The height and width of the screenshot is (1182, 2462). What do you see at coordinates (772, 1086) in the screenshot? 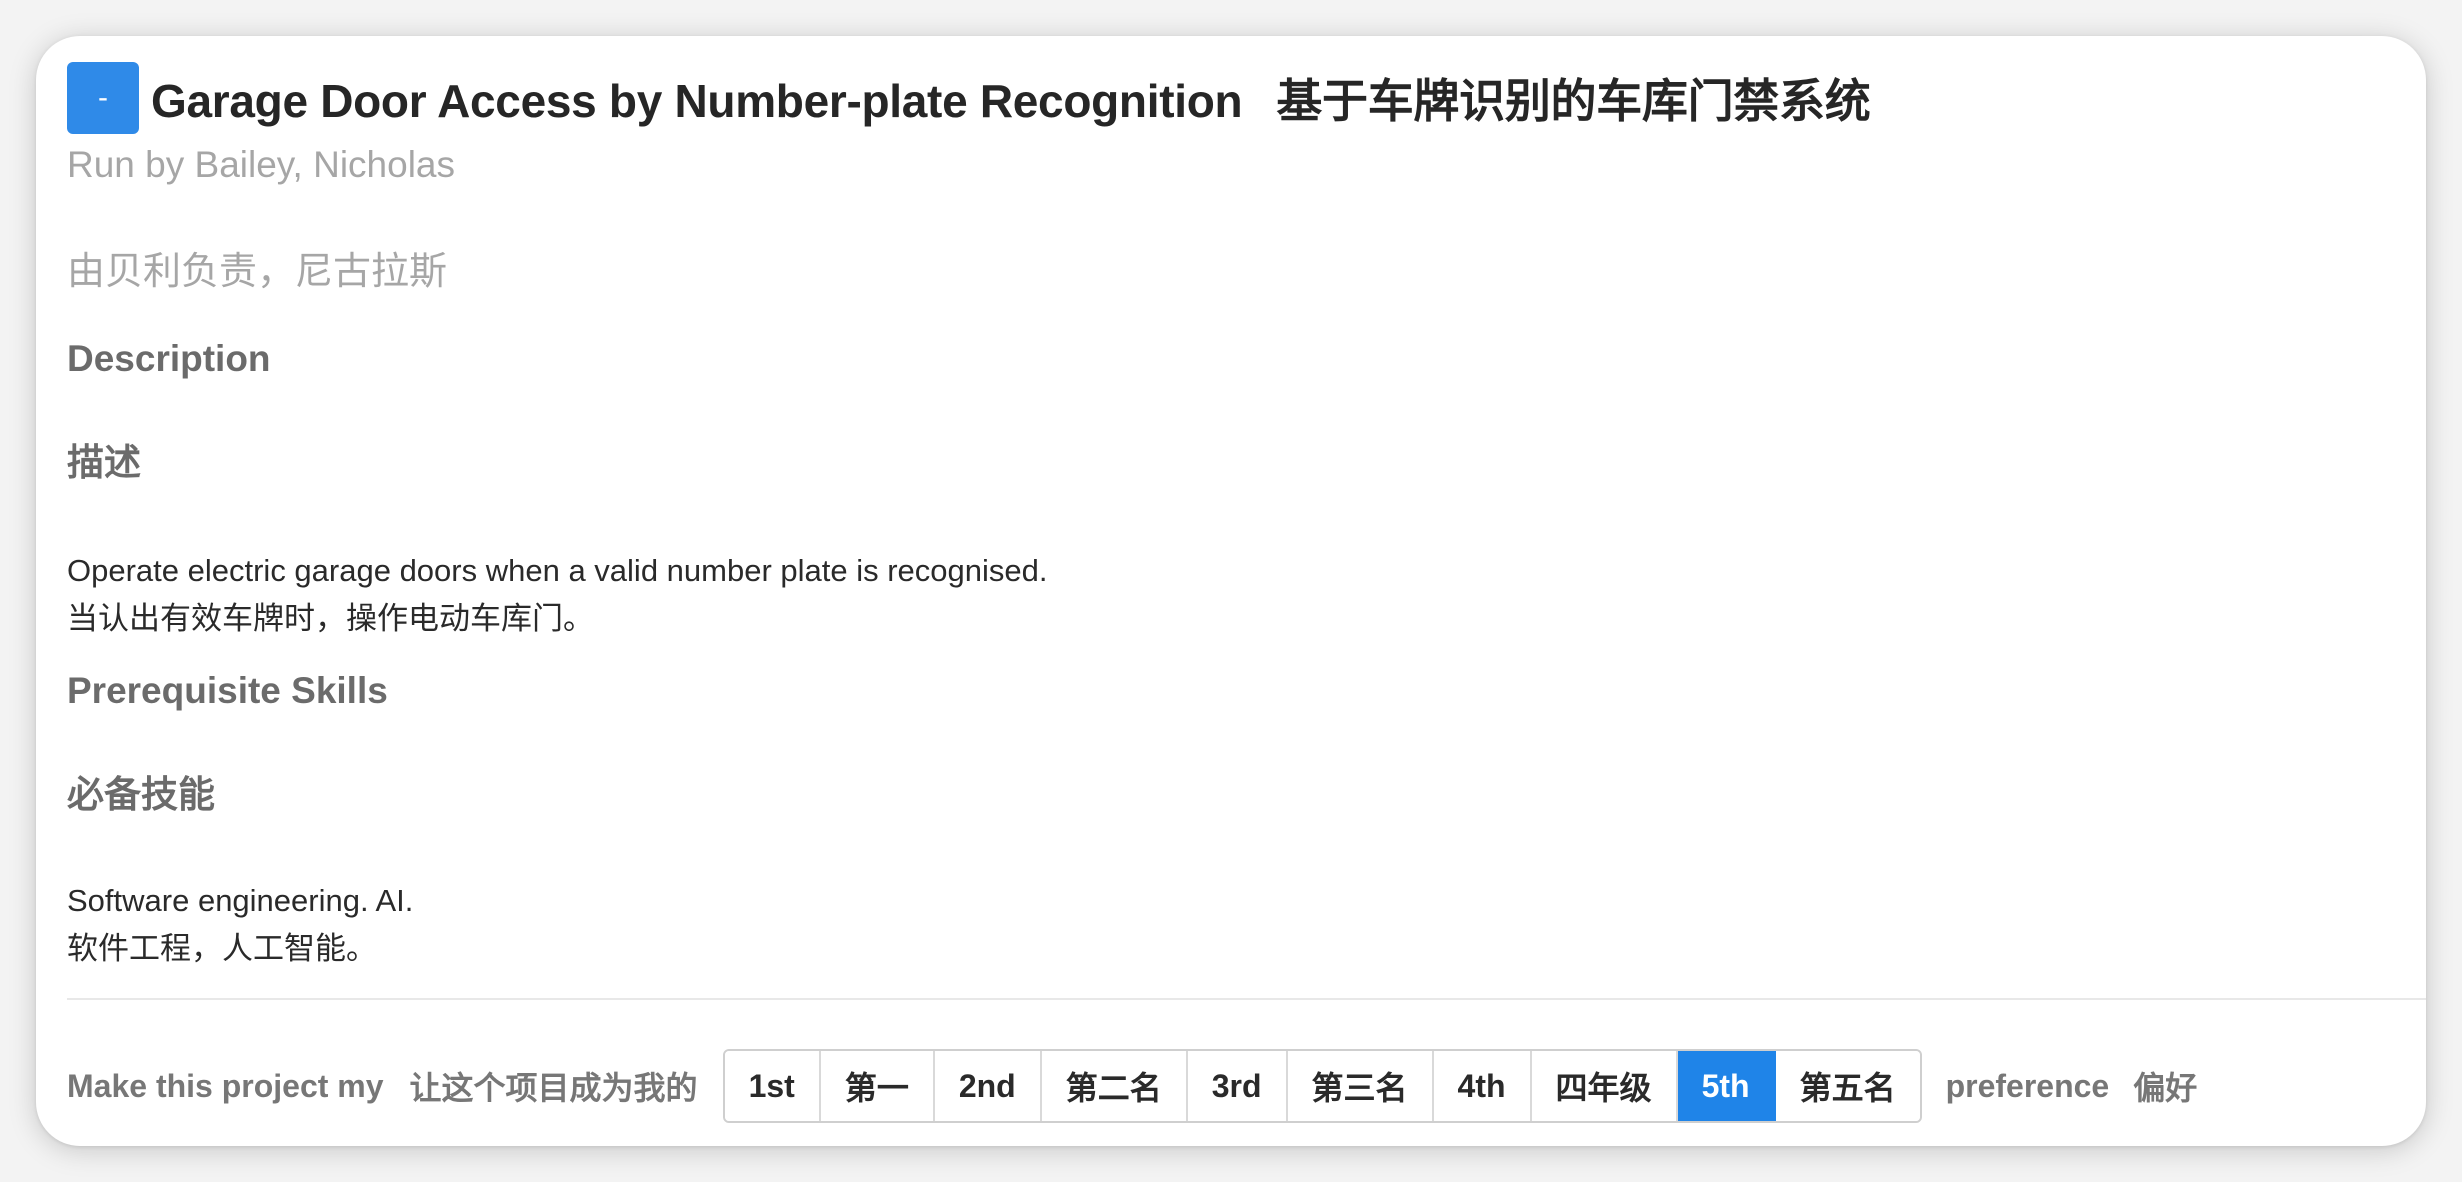
I see `rank-option-1st: 1st` at bounding box center [772, 1086].